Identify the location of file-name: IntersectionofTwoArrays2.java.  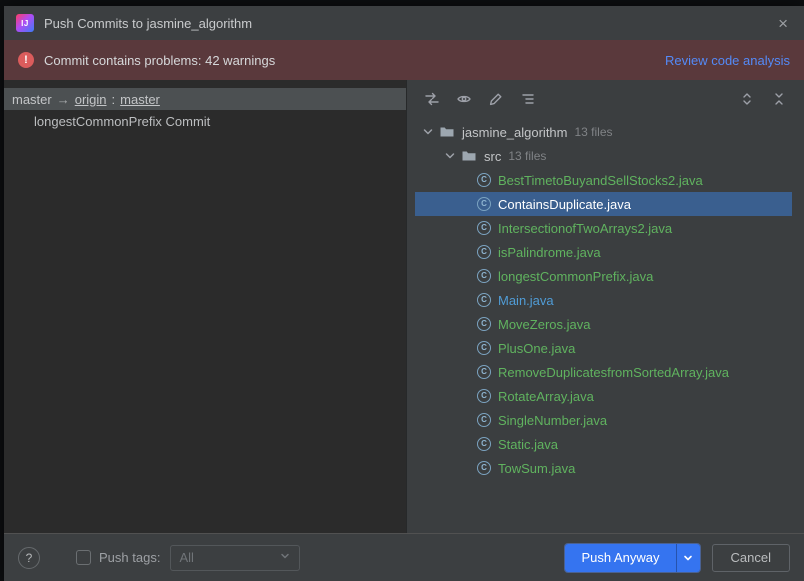
(585, 228).